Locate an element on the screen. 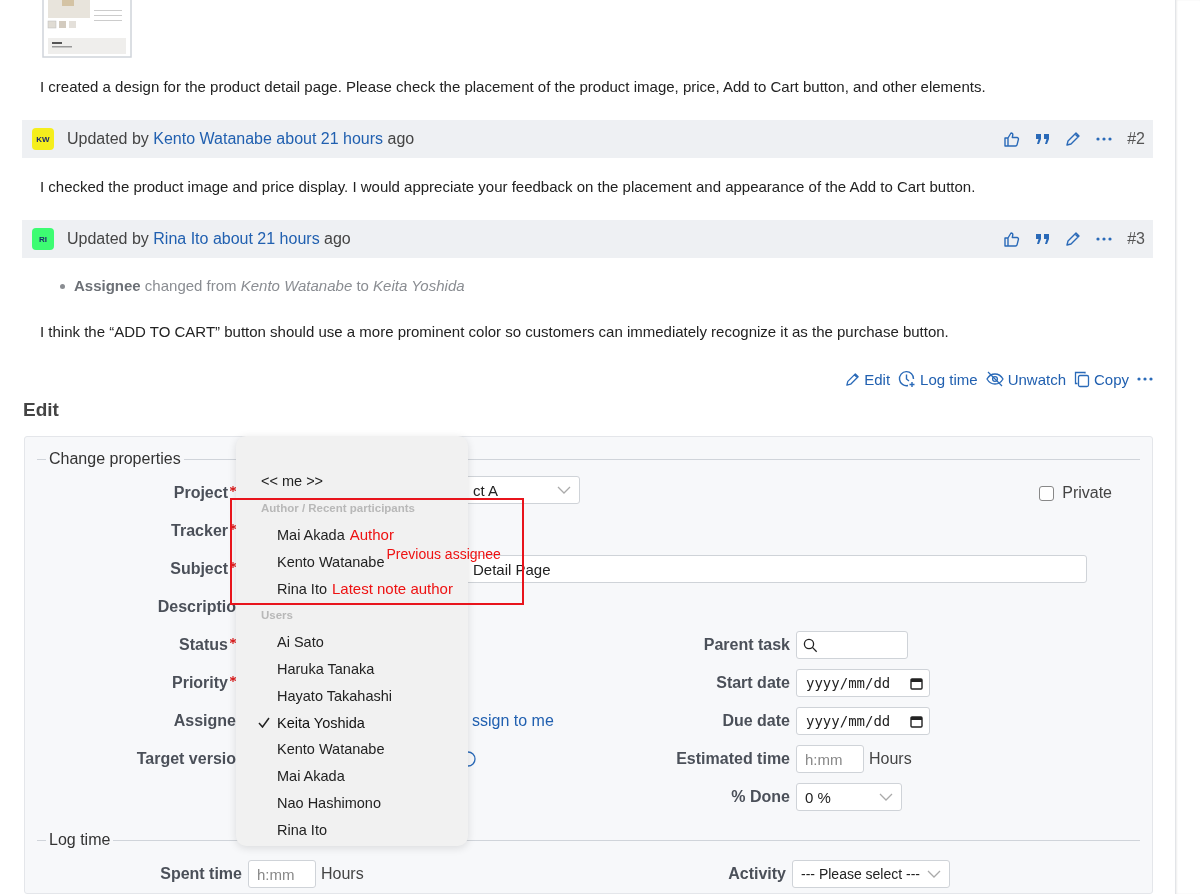 The width and height of the screenshot is (1200, 894). field-label: Assigne is located at coordinates (204, 721).